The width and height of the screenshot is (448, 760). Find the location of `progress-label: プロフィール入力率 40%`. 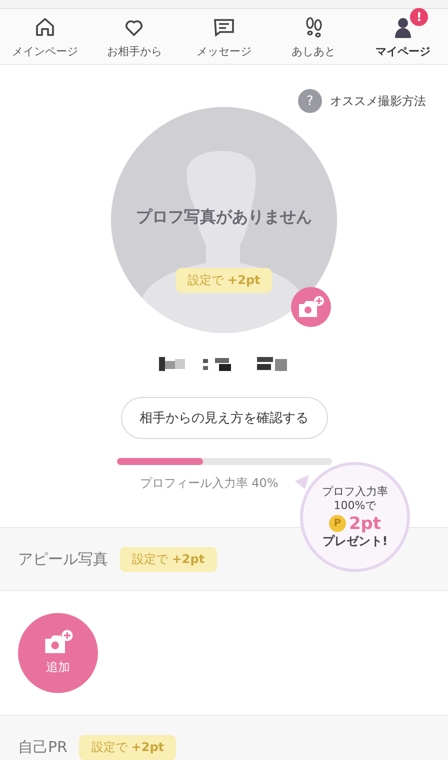

progress-label: プロフィール入力率 40% is located at coordinates (209, 483).